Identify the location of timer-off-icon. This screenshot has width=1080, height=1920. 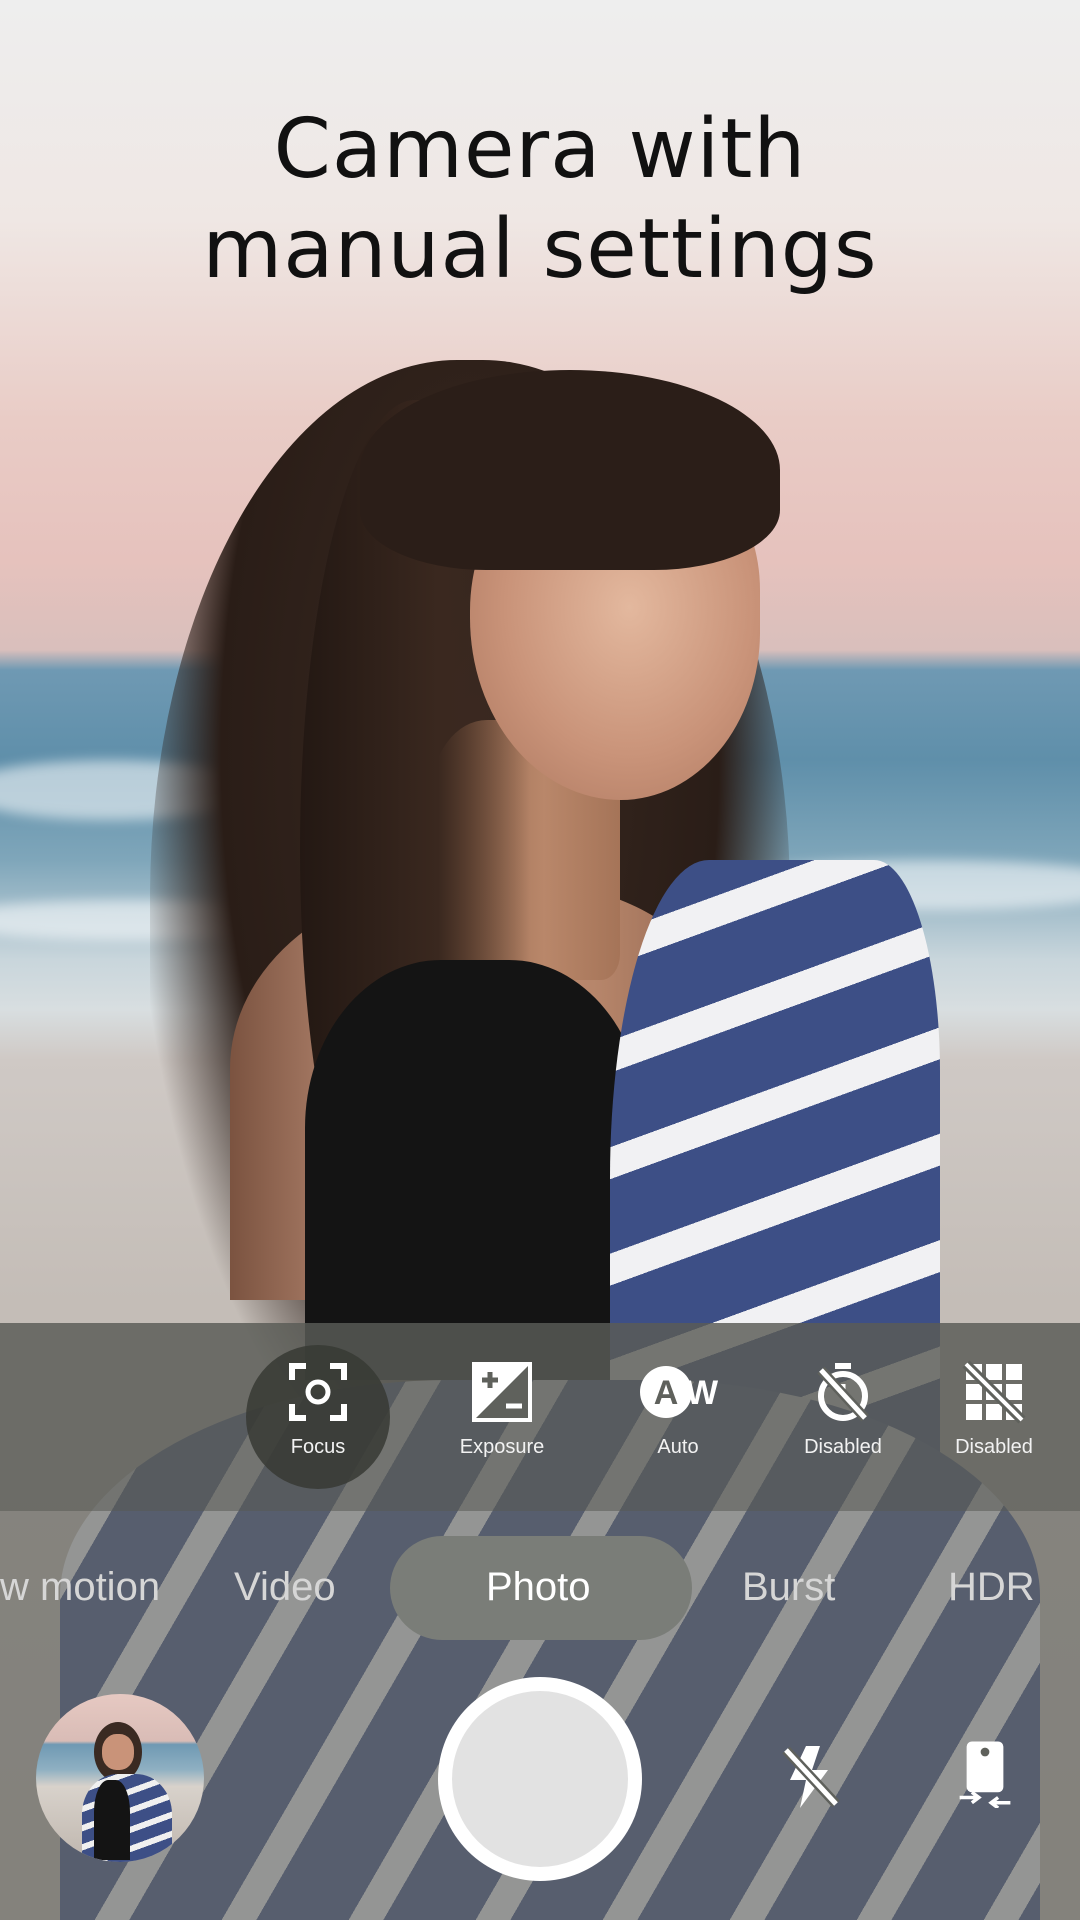
(843, 1392).